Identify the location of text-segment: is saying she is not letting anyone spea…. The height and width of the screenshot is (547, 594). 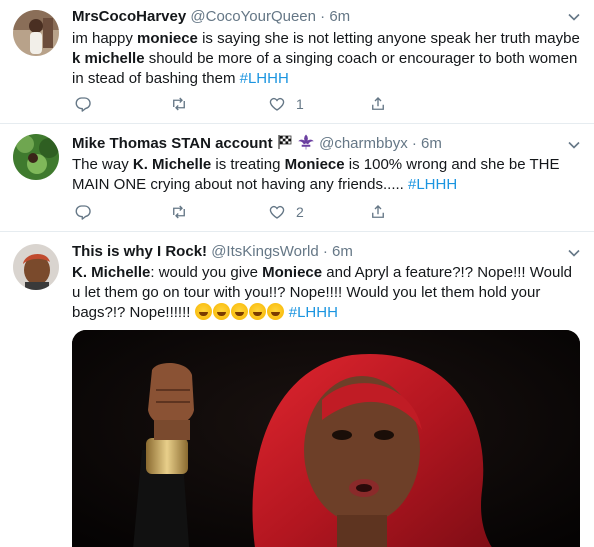
(388, 38).